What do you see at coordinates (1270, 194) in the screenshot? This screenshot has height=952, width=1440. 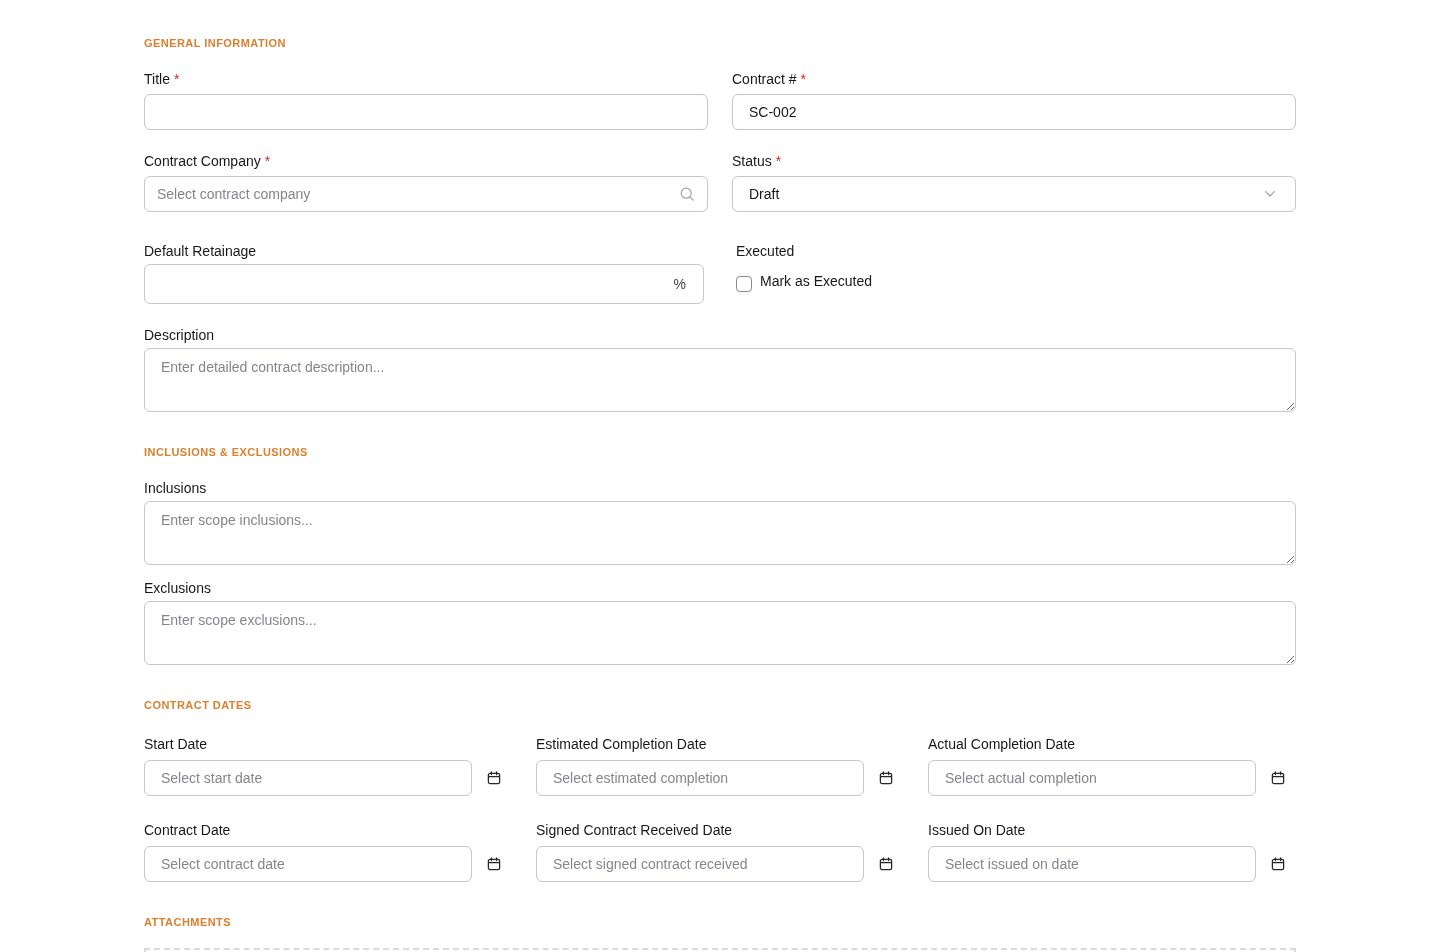 I see `chevron-down-icon` at bounding box center [1270, 194].